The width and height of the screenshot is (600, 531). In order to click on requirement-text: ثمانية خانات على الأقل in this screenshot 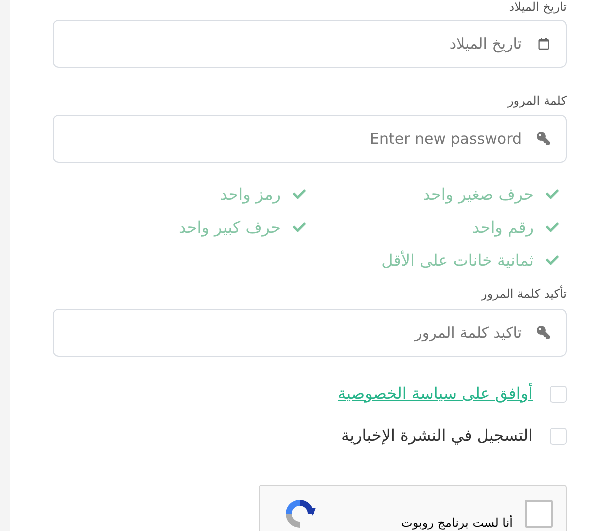, I will do `click(458, 261)`.